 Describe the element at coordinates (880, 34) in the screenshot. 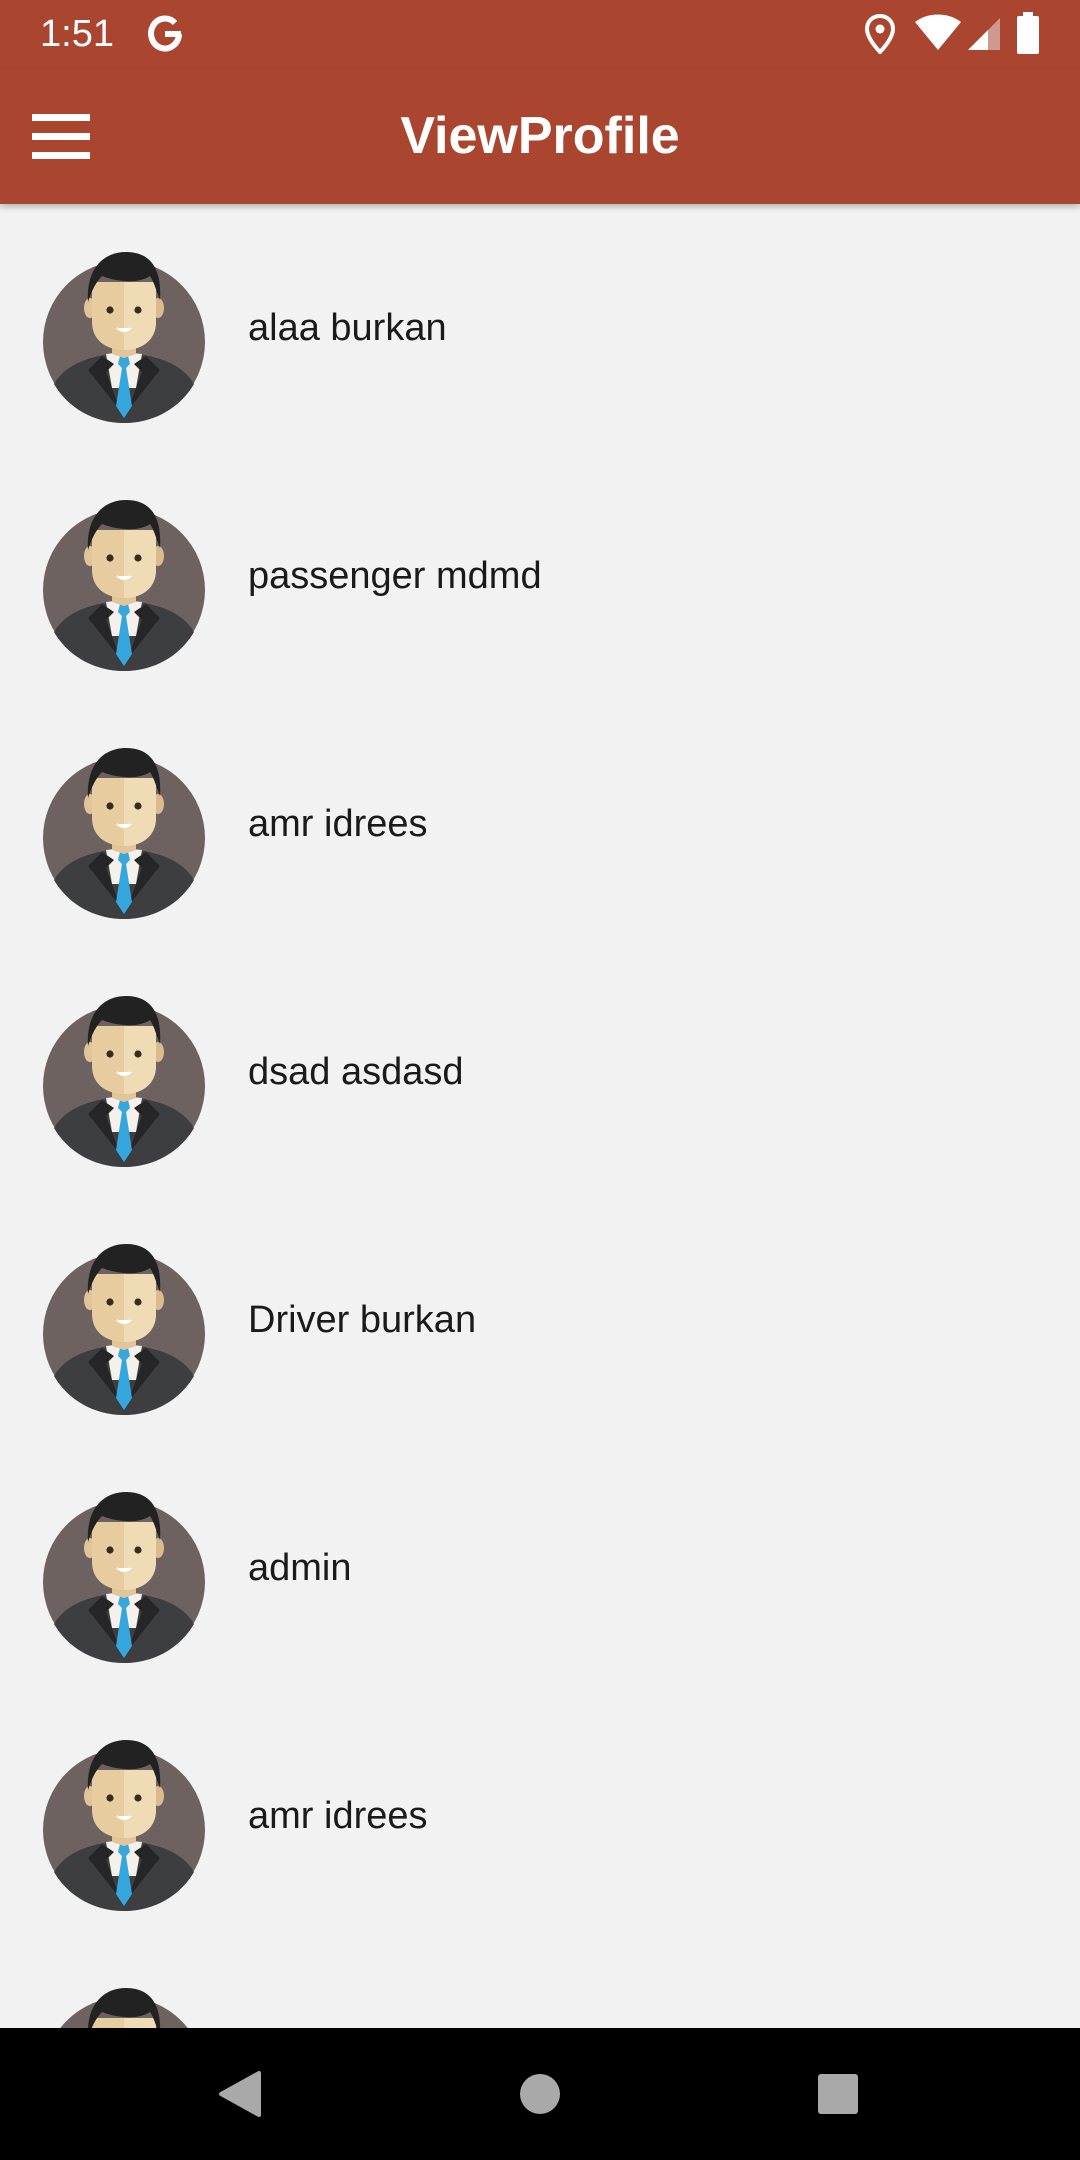

I see `location-icon` at that location.